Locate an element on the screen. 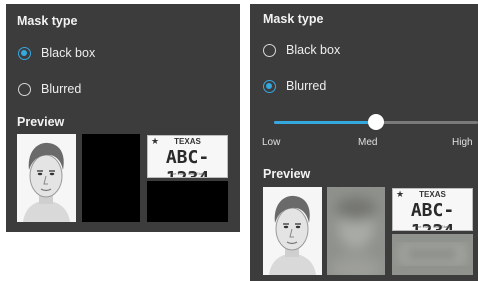 This screenshot has height=281, width=478. black-box-mask-preview is located at coordinates (111, 178).